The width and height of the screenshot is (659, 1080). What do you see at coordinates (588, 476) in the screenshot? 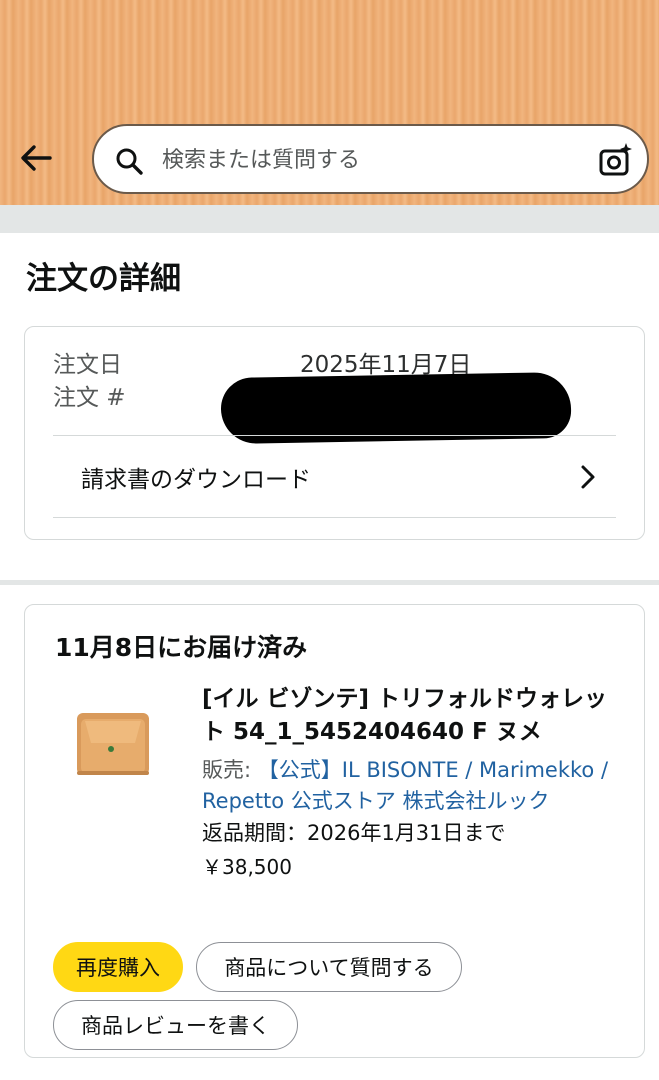
I see `chevron-right-icon` at bounding box center [588, 476].